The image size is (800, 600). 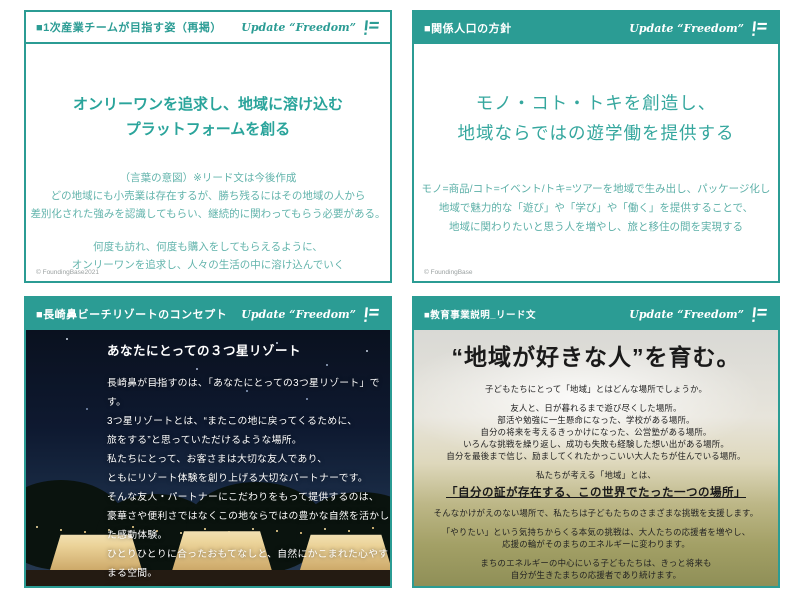 I want to click on slide-1-header: ■1次産業チームが目指す姿（再掲） Update “Freedom”, so click(x=208, y=28).